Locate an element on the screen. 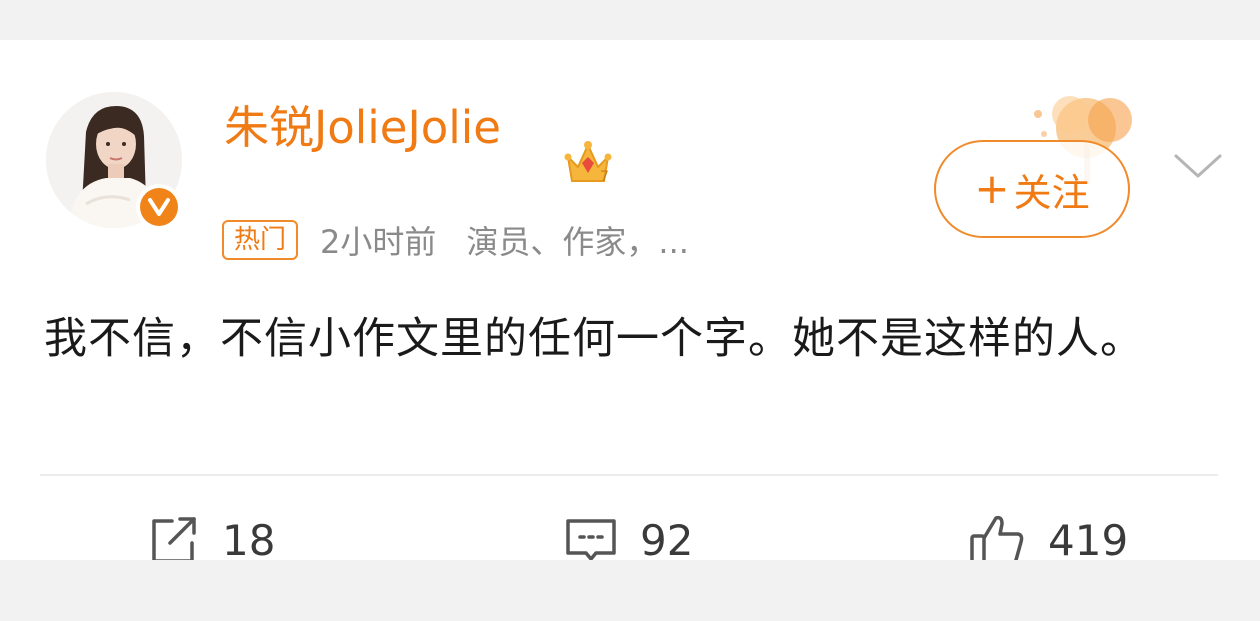 The height and width of the screenshot is (621, 1260). crown-level-icon: 7 is located at coordinates (588, 163).